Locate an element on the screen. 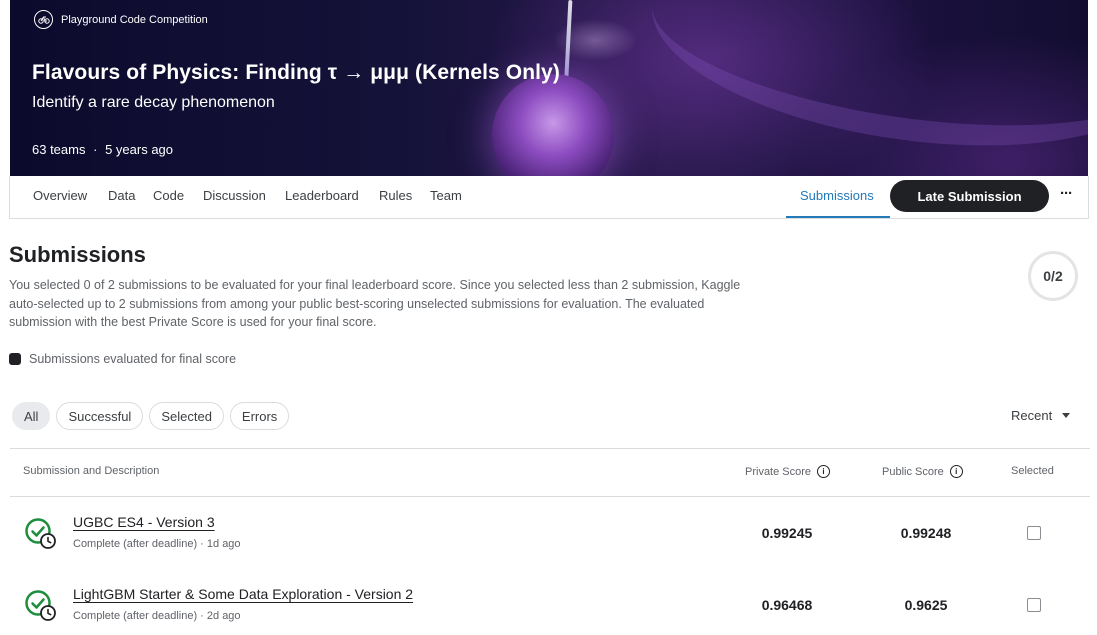  page-title: Submissions is located at coordinates (77, 254).